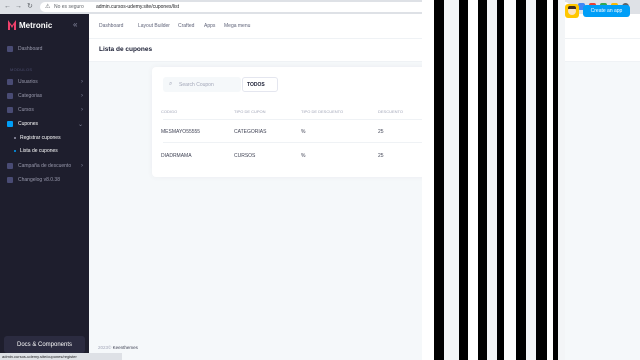  Describe the element at coordinates (48, 7) in the screenshot. I see `warning-icon: ⚠` at that location.